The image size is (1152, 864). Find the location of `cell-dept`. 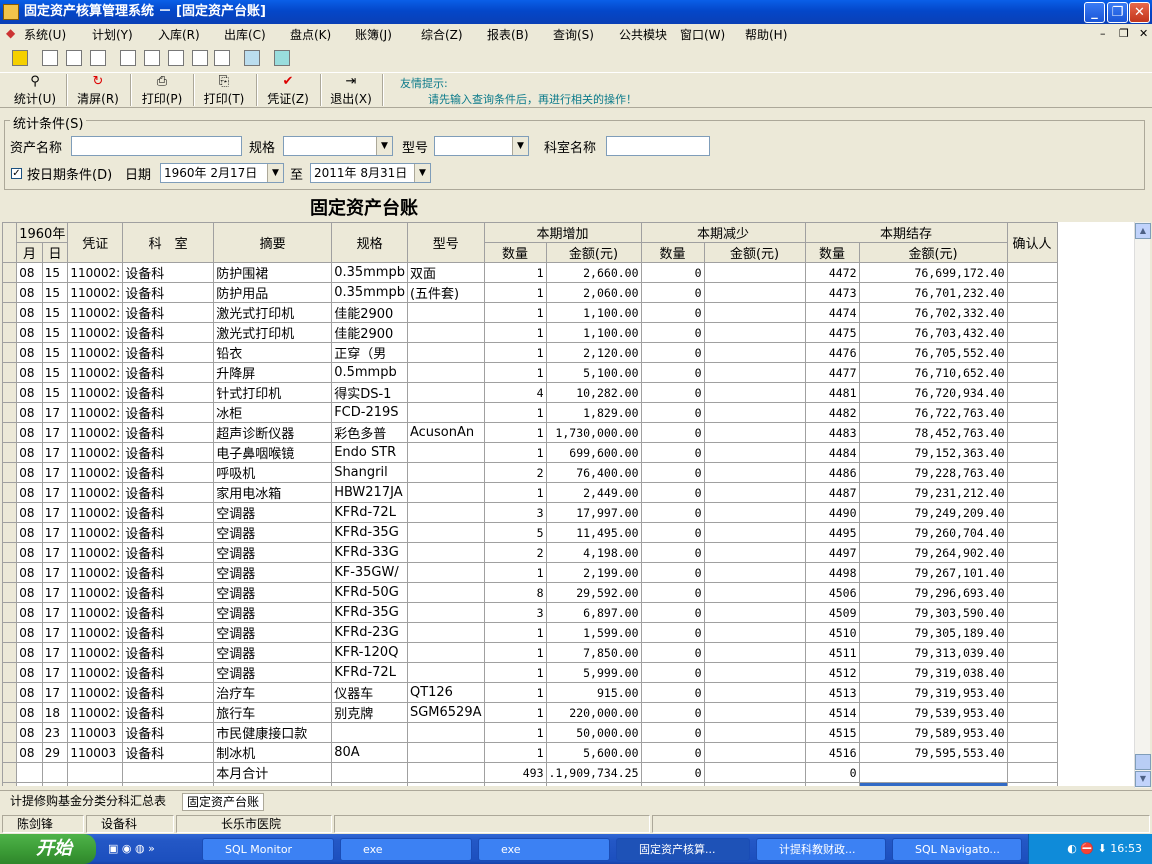

cell-dept is located at coordinates (168, 772).